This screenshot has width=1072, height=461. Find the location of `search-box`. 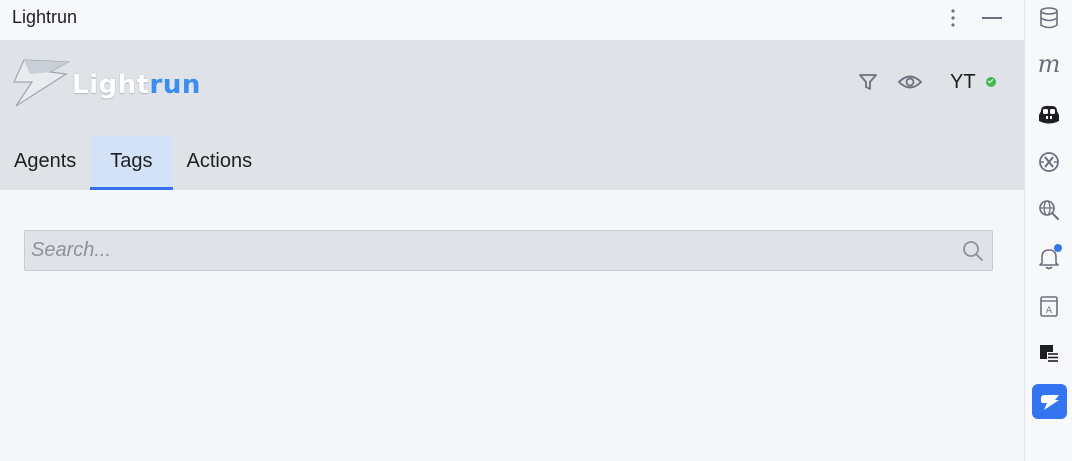

search-box is located at coordinates (508, 250).